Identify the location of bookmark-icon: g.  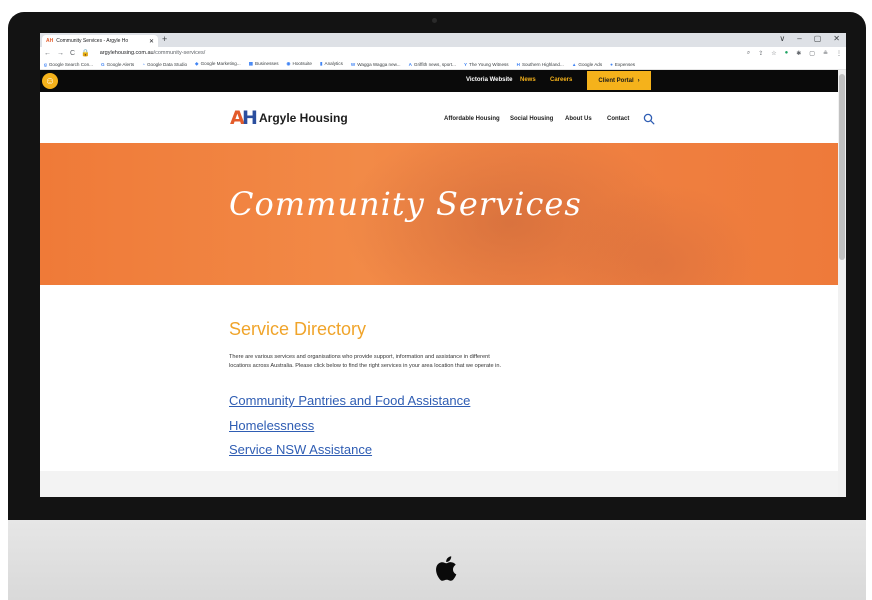
(45, 64).